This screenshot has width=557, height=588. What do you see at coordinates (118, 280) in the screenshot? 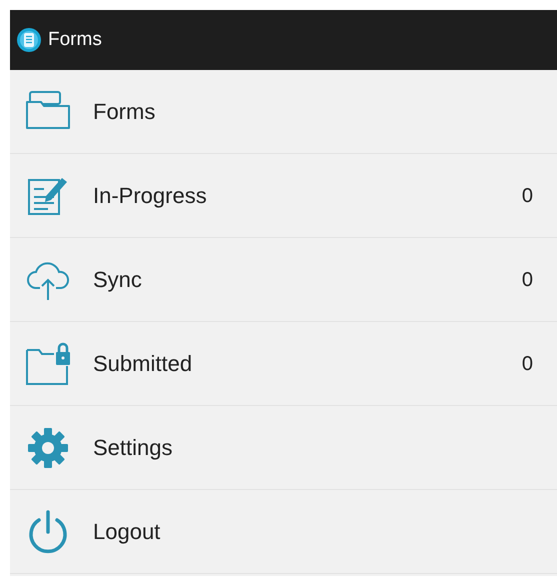
I see `menu-label: Sync` at bounding box center [118, 280].